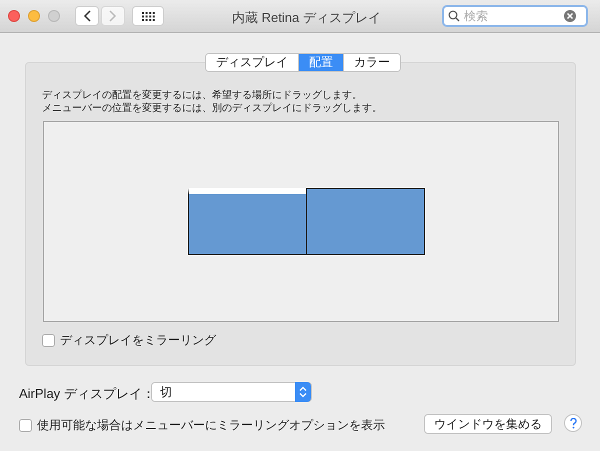 The width and height of the screenshot is (600, 451). I want to click on question-mark-icon, so click(573, 423).